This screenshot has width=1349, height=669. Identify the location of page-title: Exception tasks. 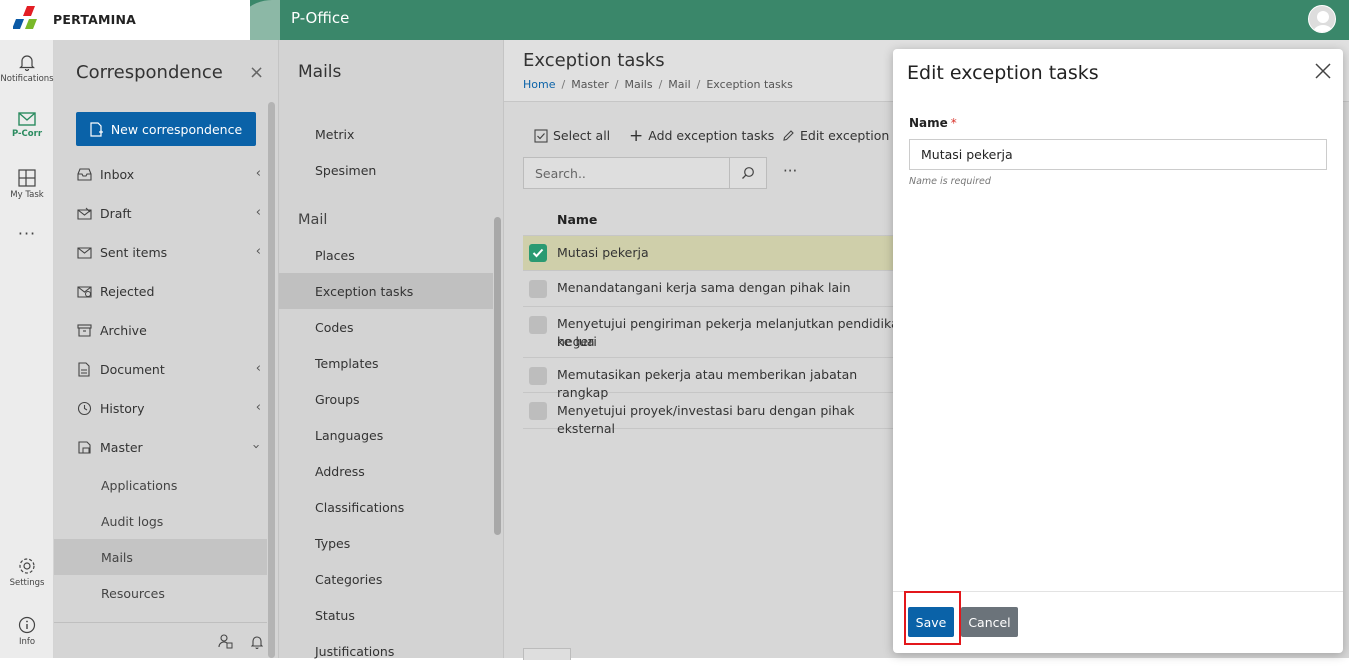
(594, 60).